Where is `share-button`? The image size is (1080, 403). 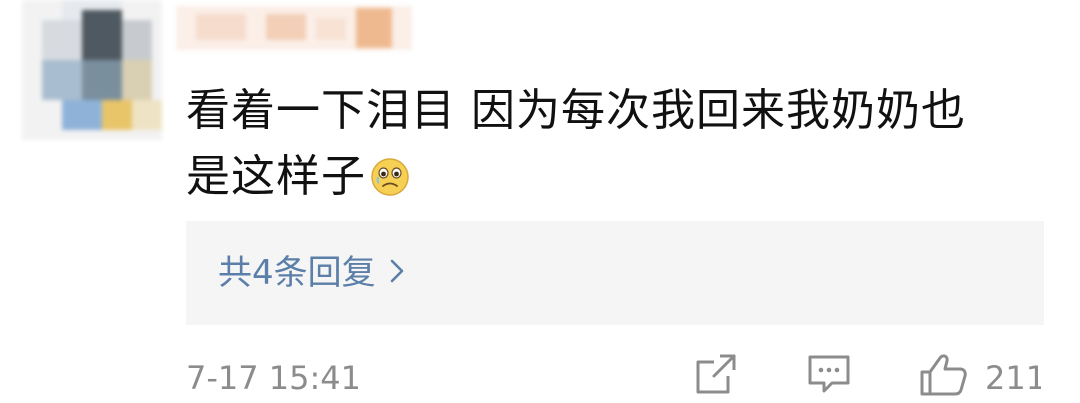 share-button is located at coordinates (716, 376).